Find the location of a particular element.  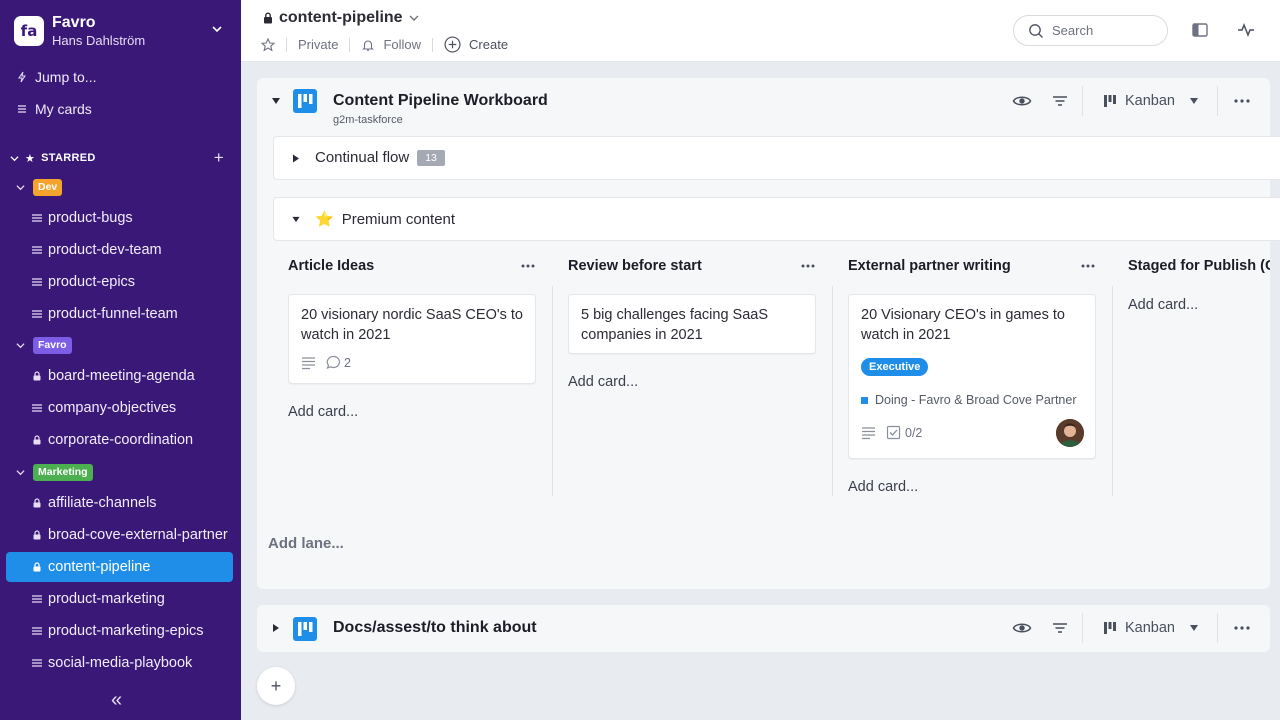

sidebar-item-company-objectives: company-objectives is located at coordinates (119, 408).